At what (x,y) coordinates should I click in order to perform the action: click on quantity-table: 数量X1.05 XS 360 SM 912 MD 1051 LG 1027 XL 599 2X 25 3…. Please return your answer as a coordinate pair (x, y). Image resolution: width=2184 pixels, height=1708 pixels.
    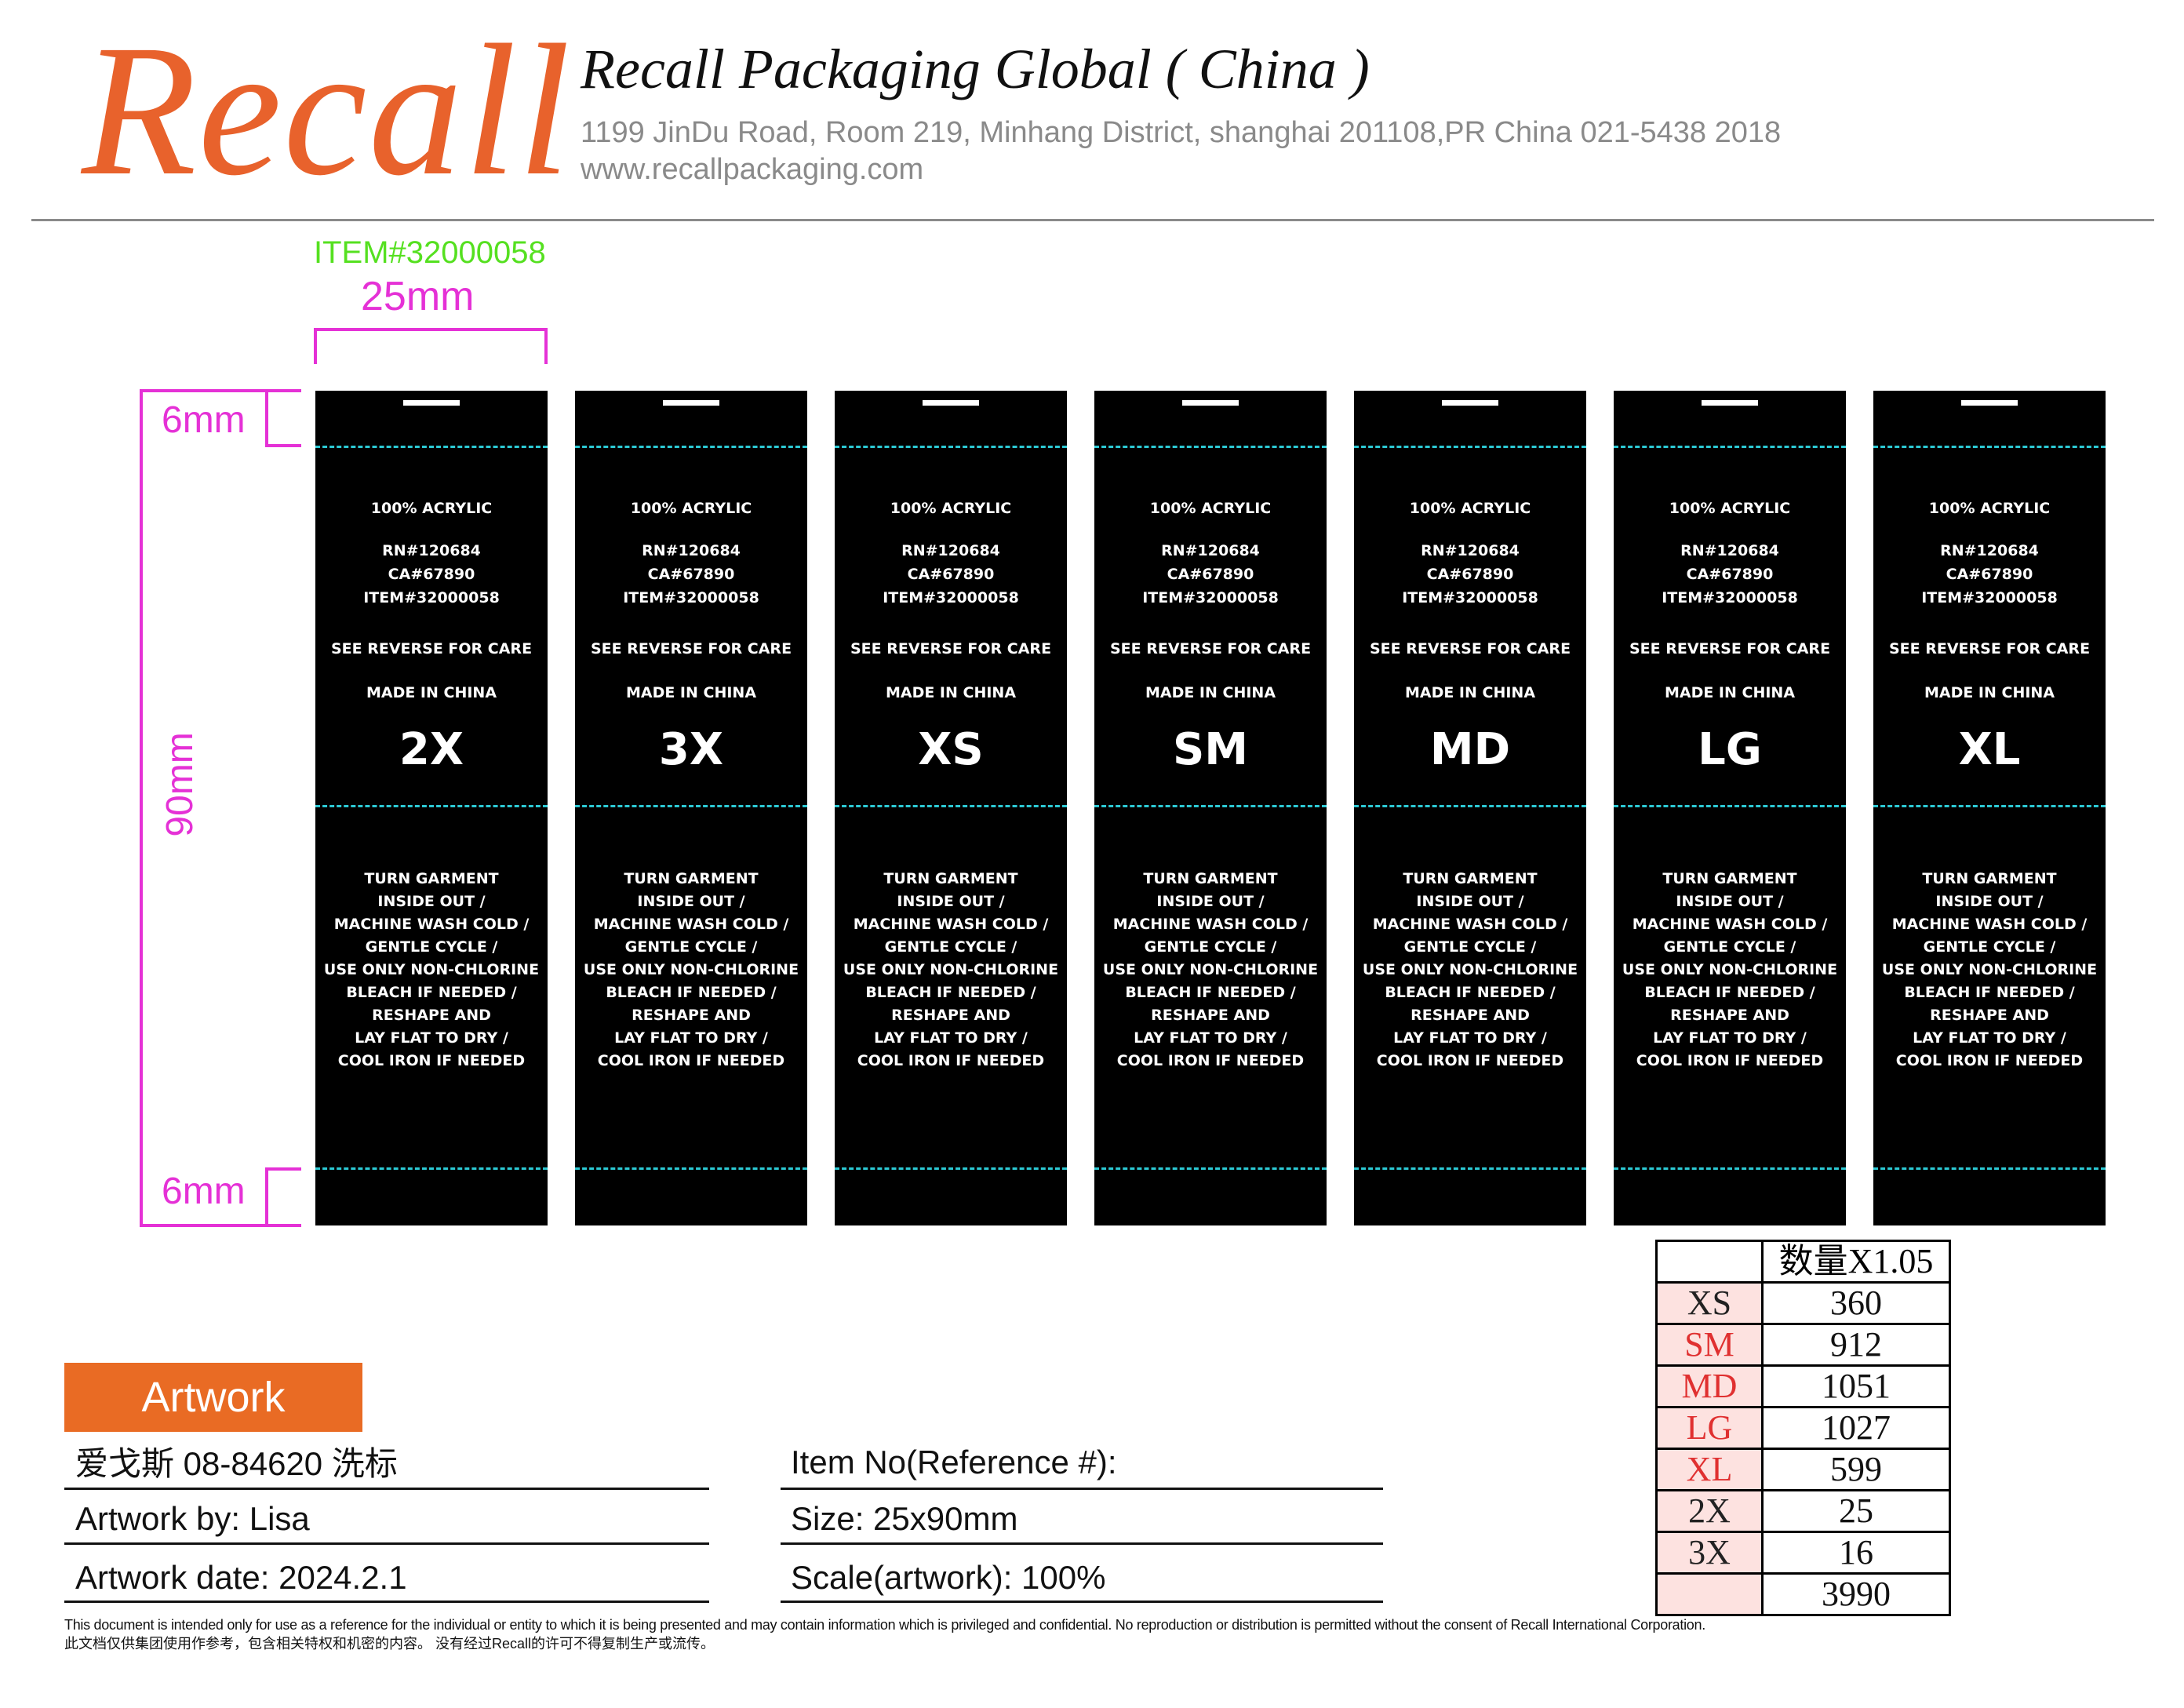
    Looking at the image, I should click on (1803, 1428).